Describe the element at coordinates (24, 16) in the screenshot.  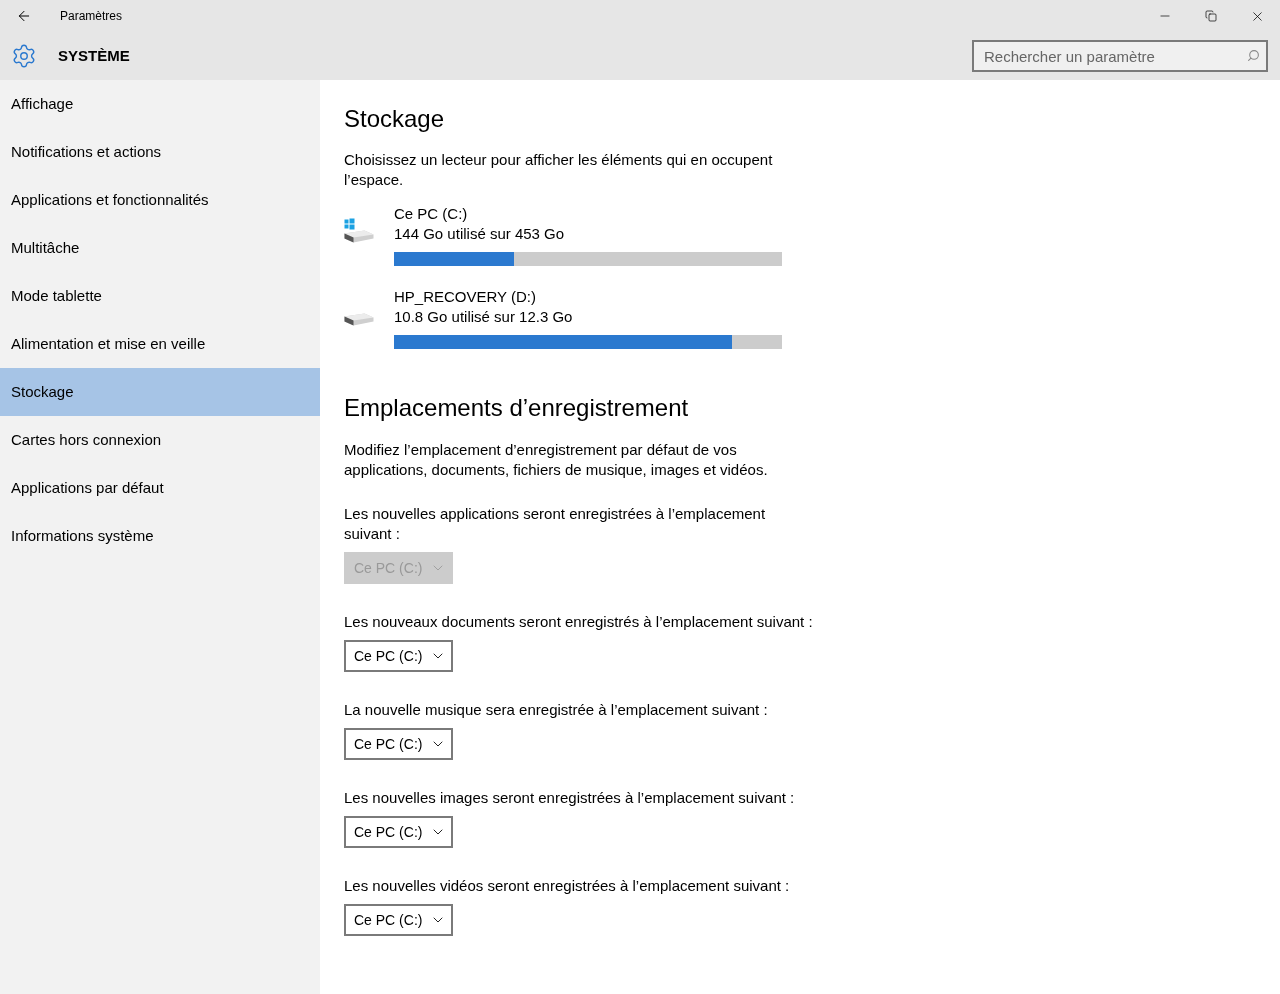
I see `back-arrow-icon` at that location.